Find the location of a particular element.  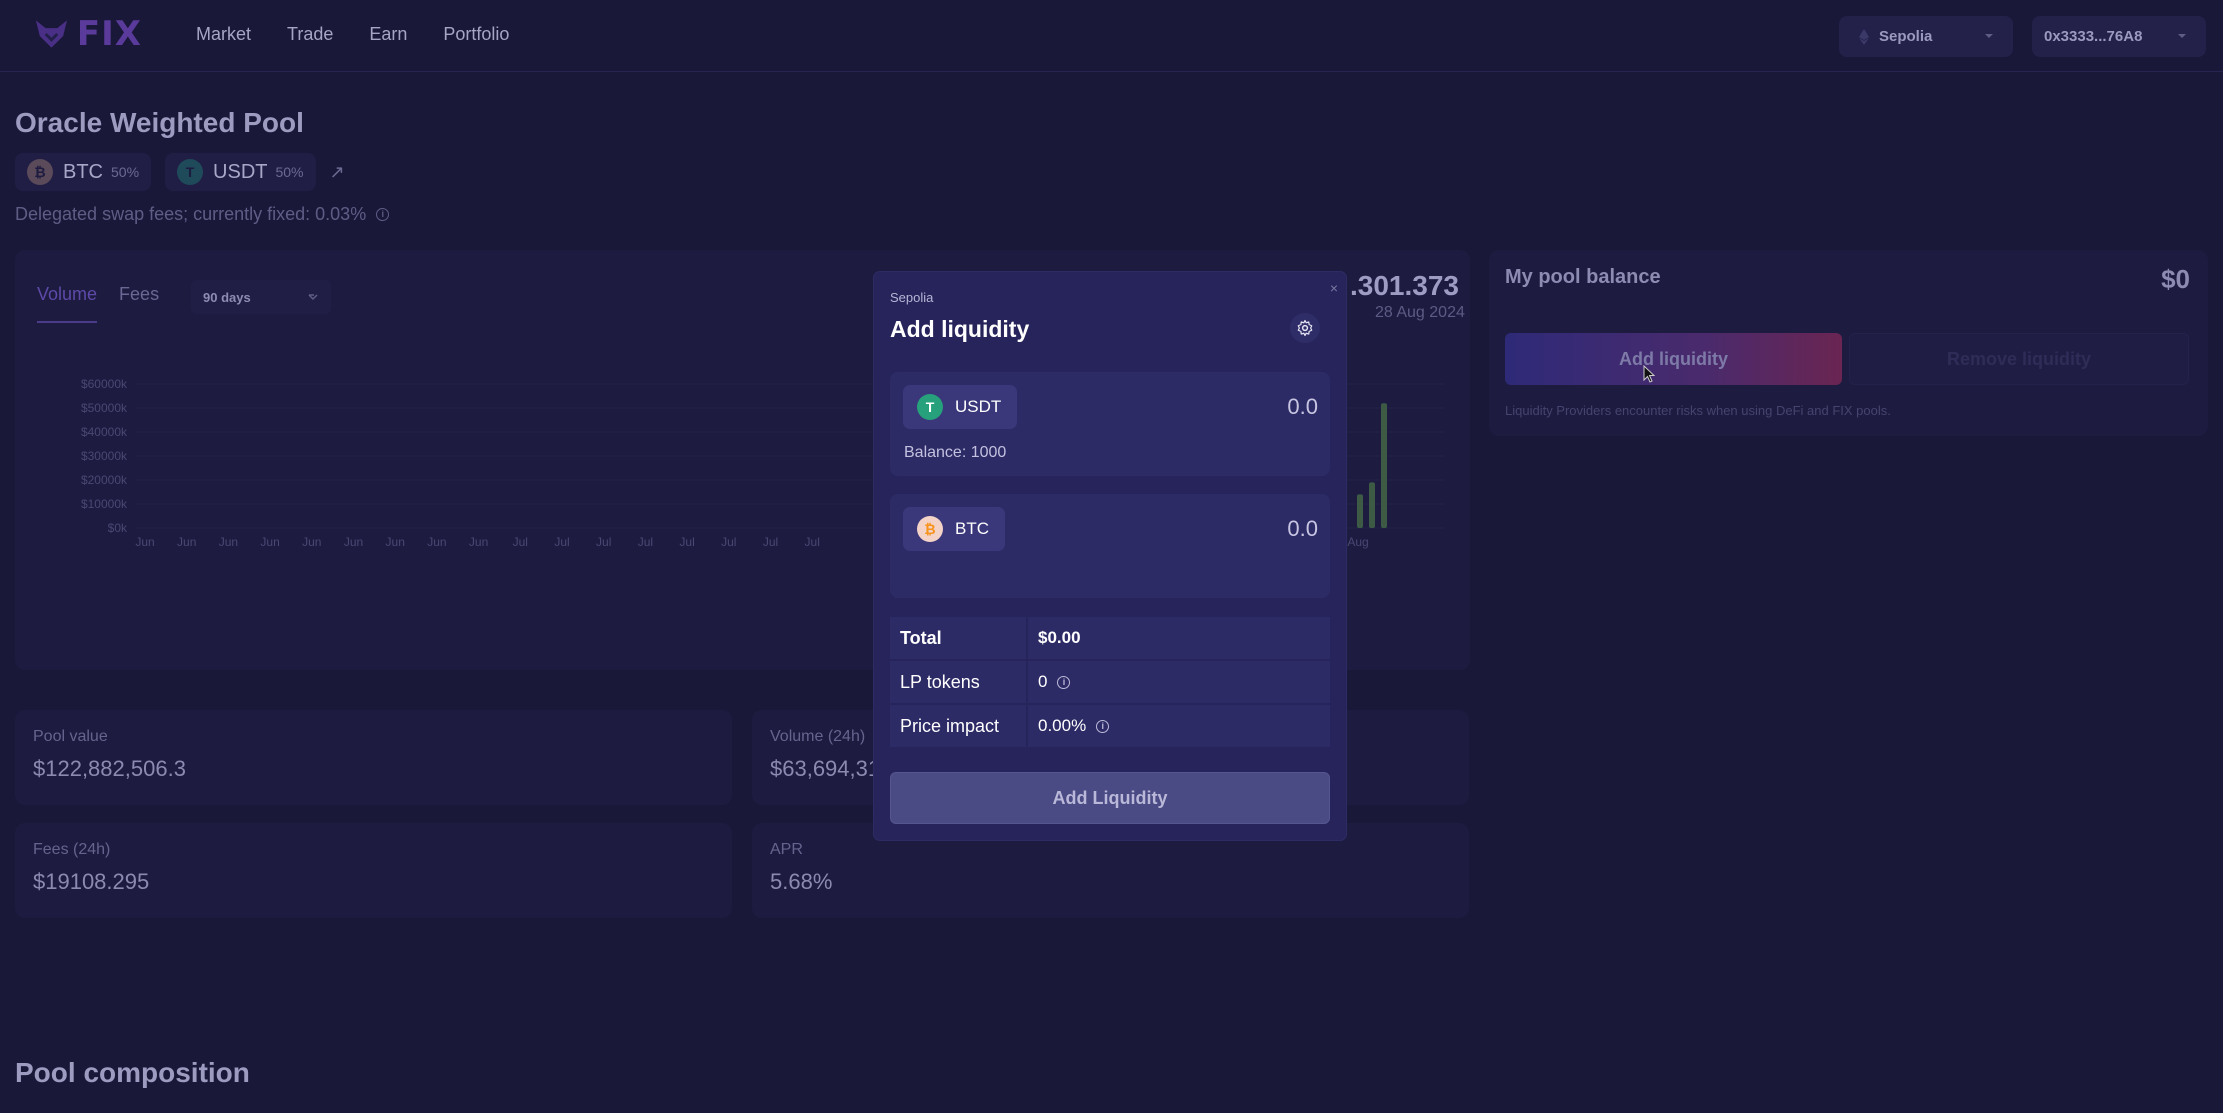

summary-key: Price impact is located at coordinates (959, 726).